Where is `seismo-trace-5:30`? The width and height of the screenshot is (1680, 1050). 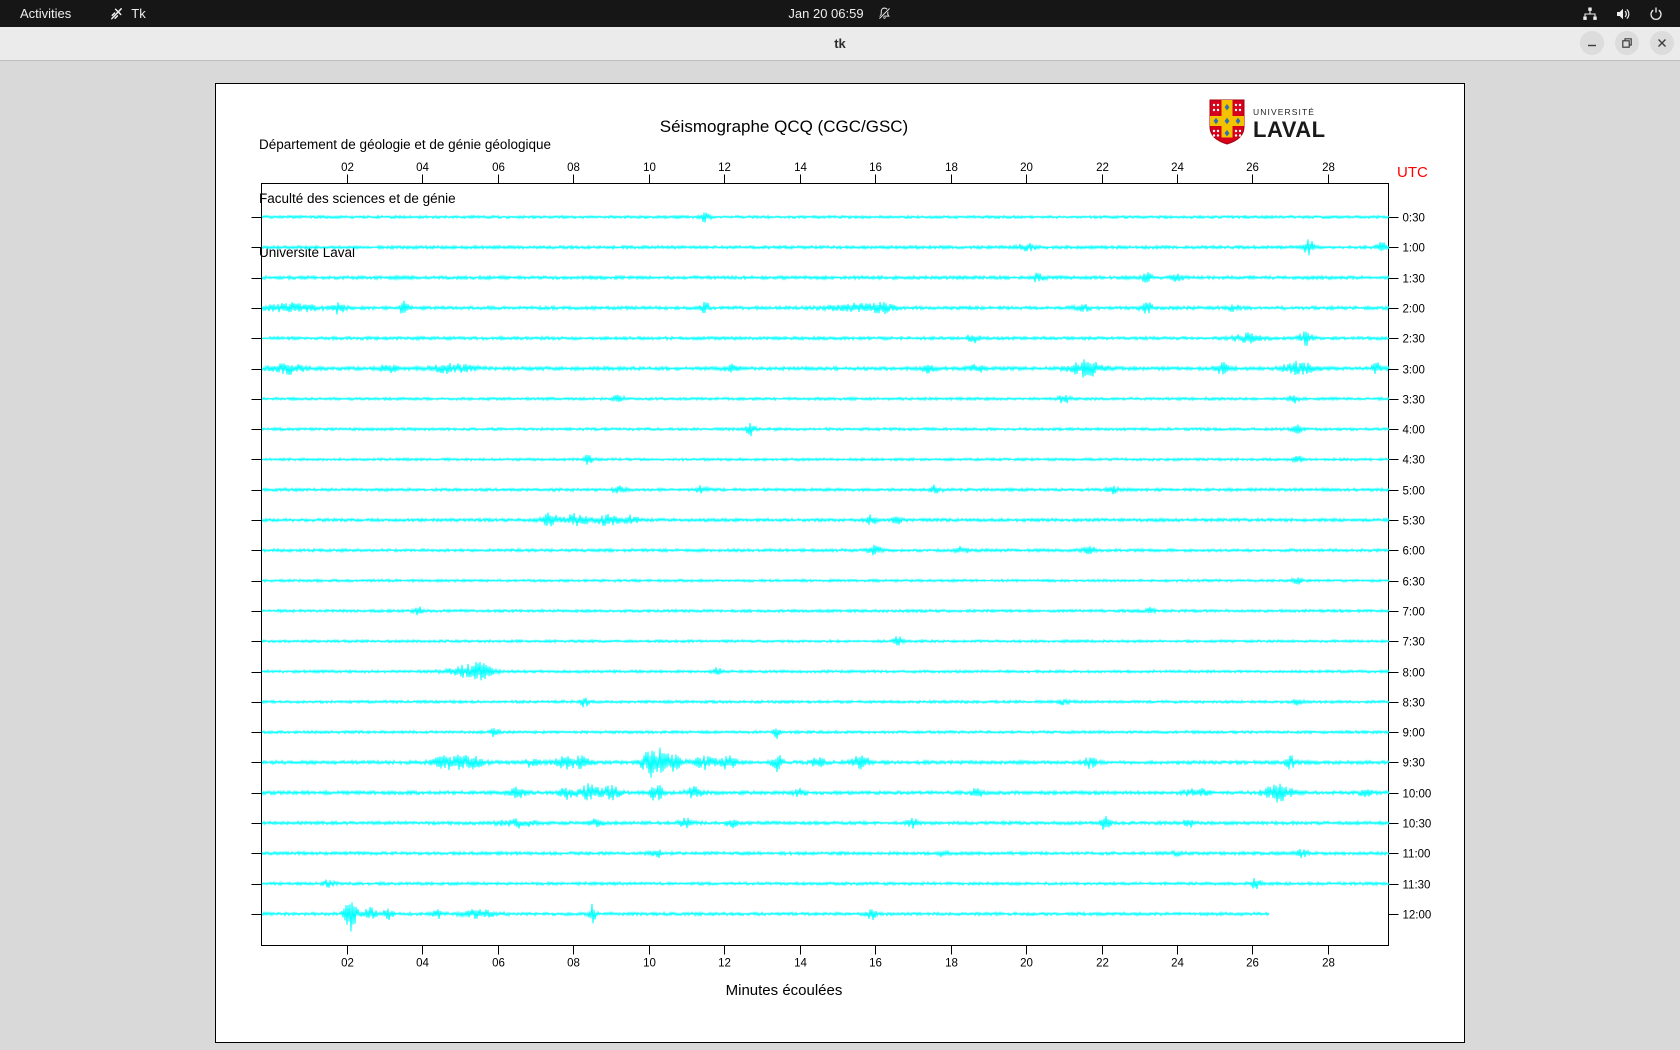 seismo-trace-5:30 is located at coordinates (825, 519).